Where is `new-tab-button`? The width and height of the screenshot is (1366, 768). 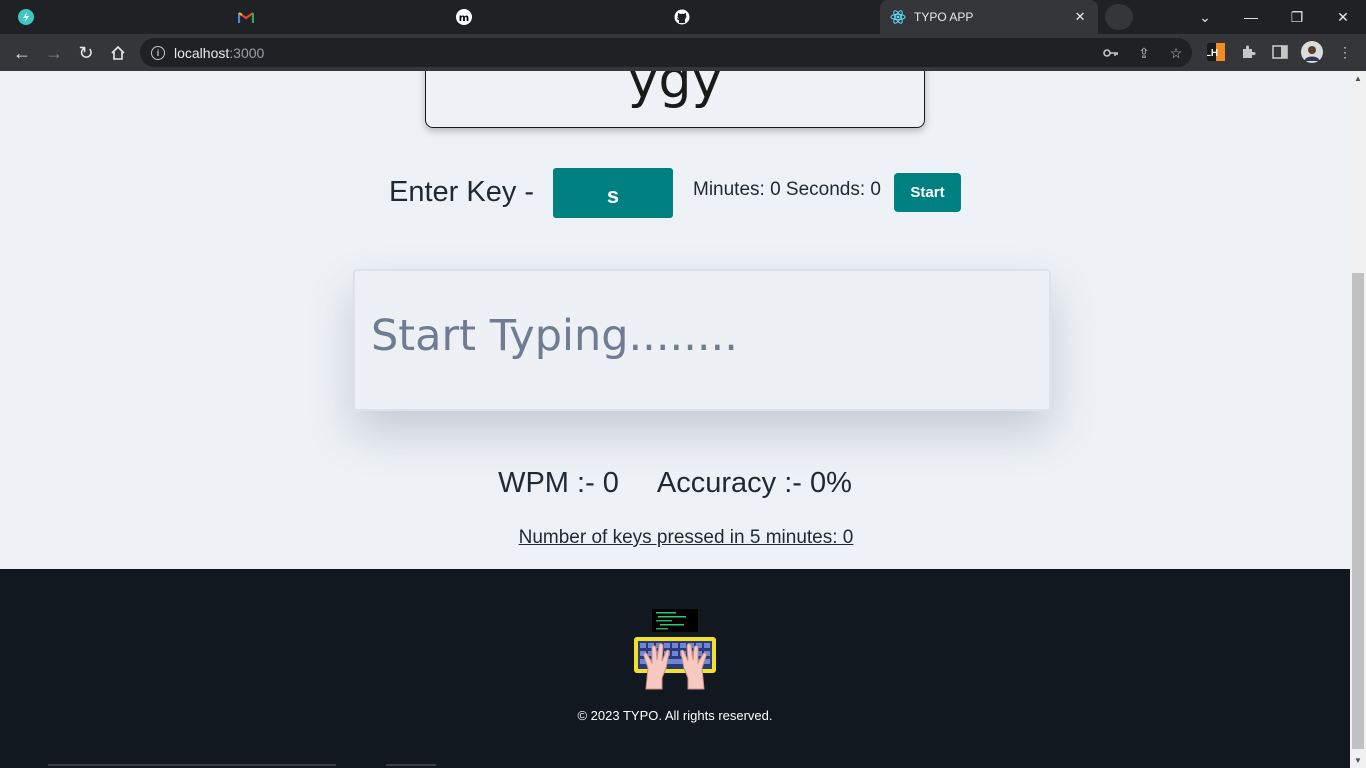
new-tab-button is located at coordinates (1119, 17).